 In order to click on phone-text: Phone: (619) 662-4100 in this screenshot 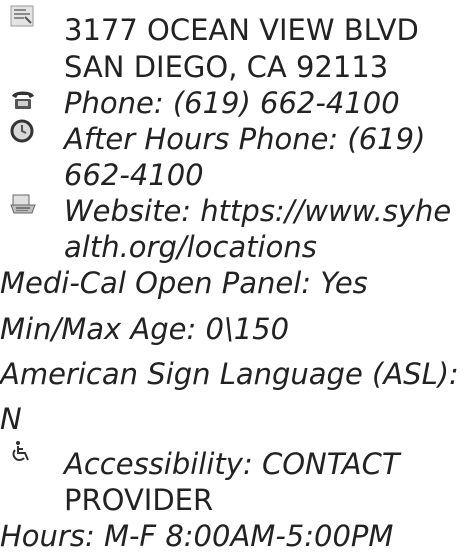, I will do `click(232, 103)`.